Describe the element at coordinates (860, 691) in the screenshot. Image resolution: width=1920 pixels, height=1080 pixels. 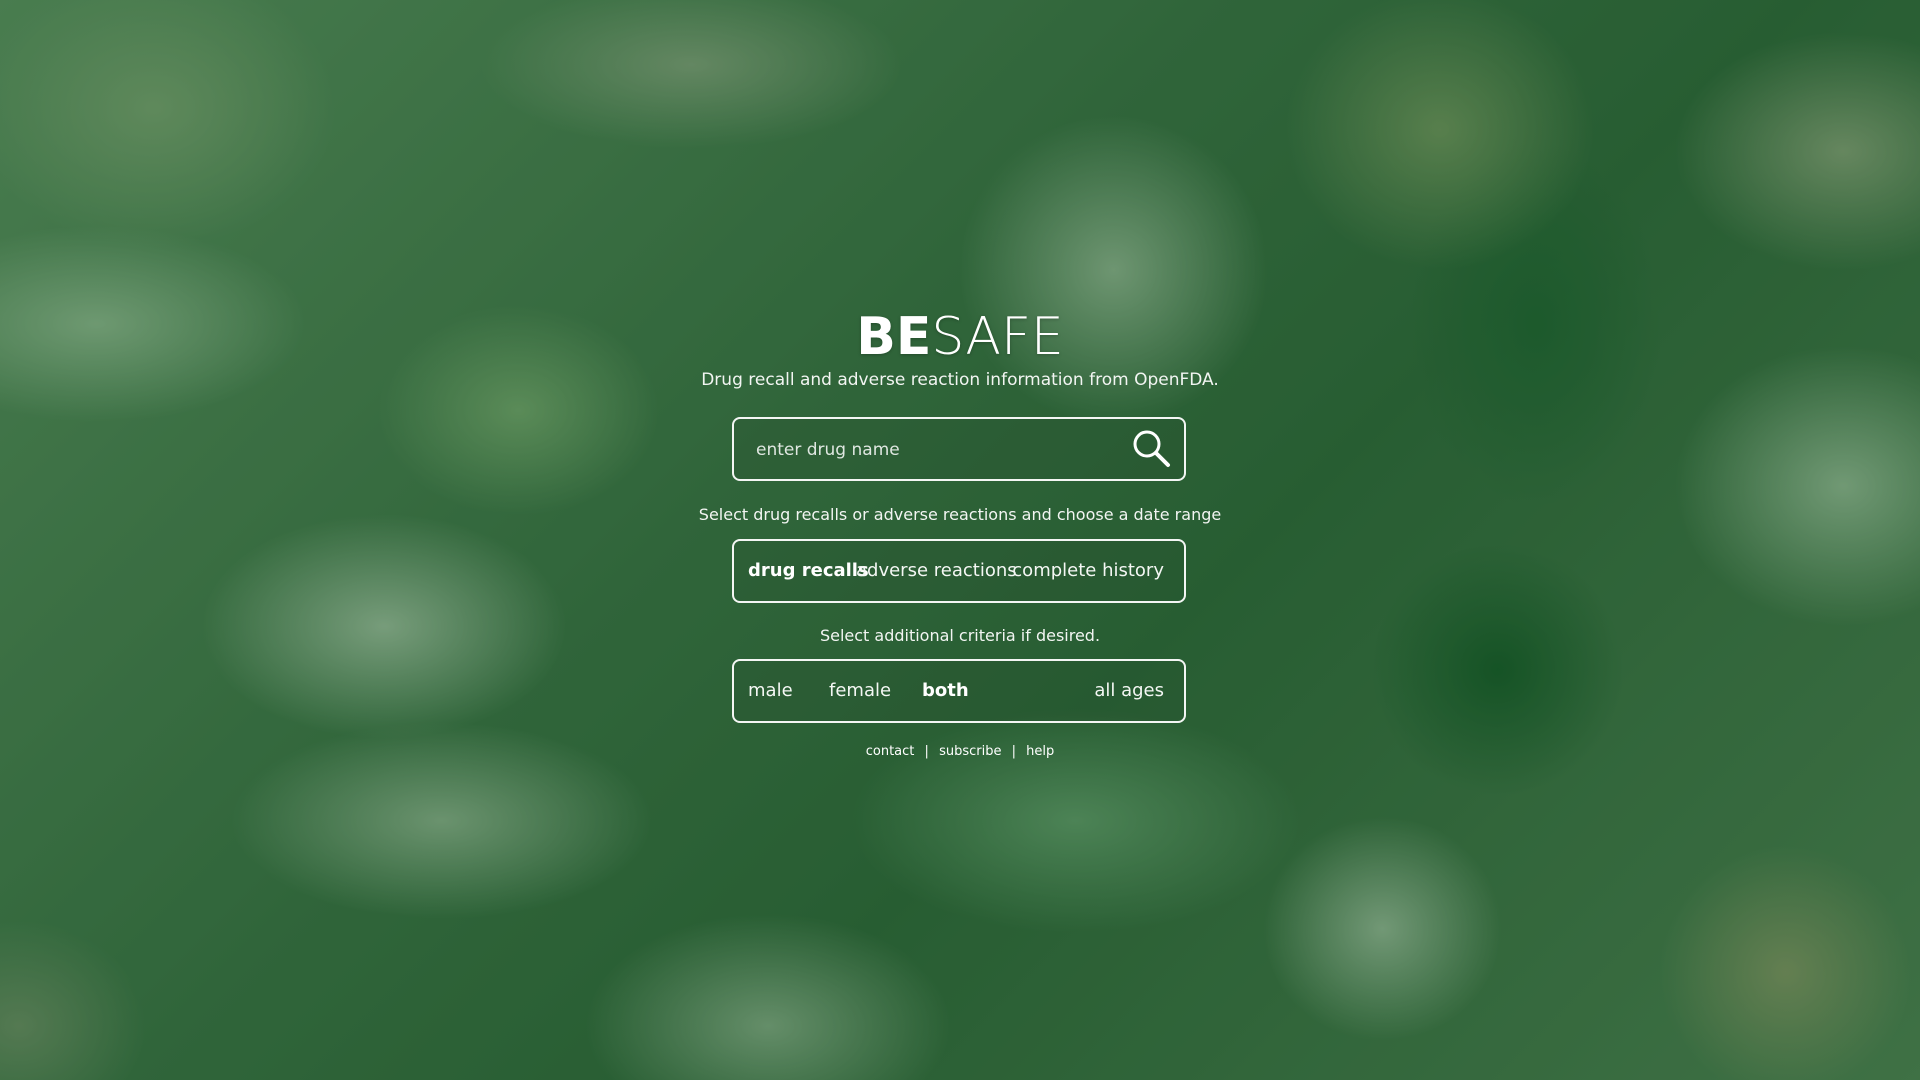
I see `option-female: female` at that location.